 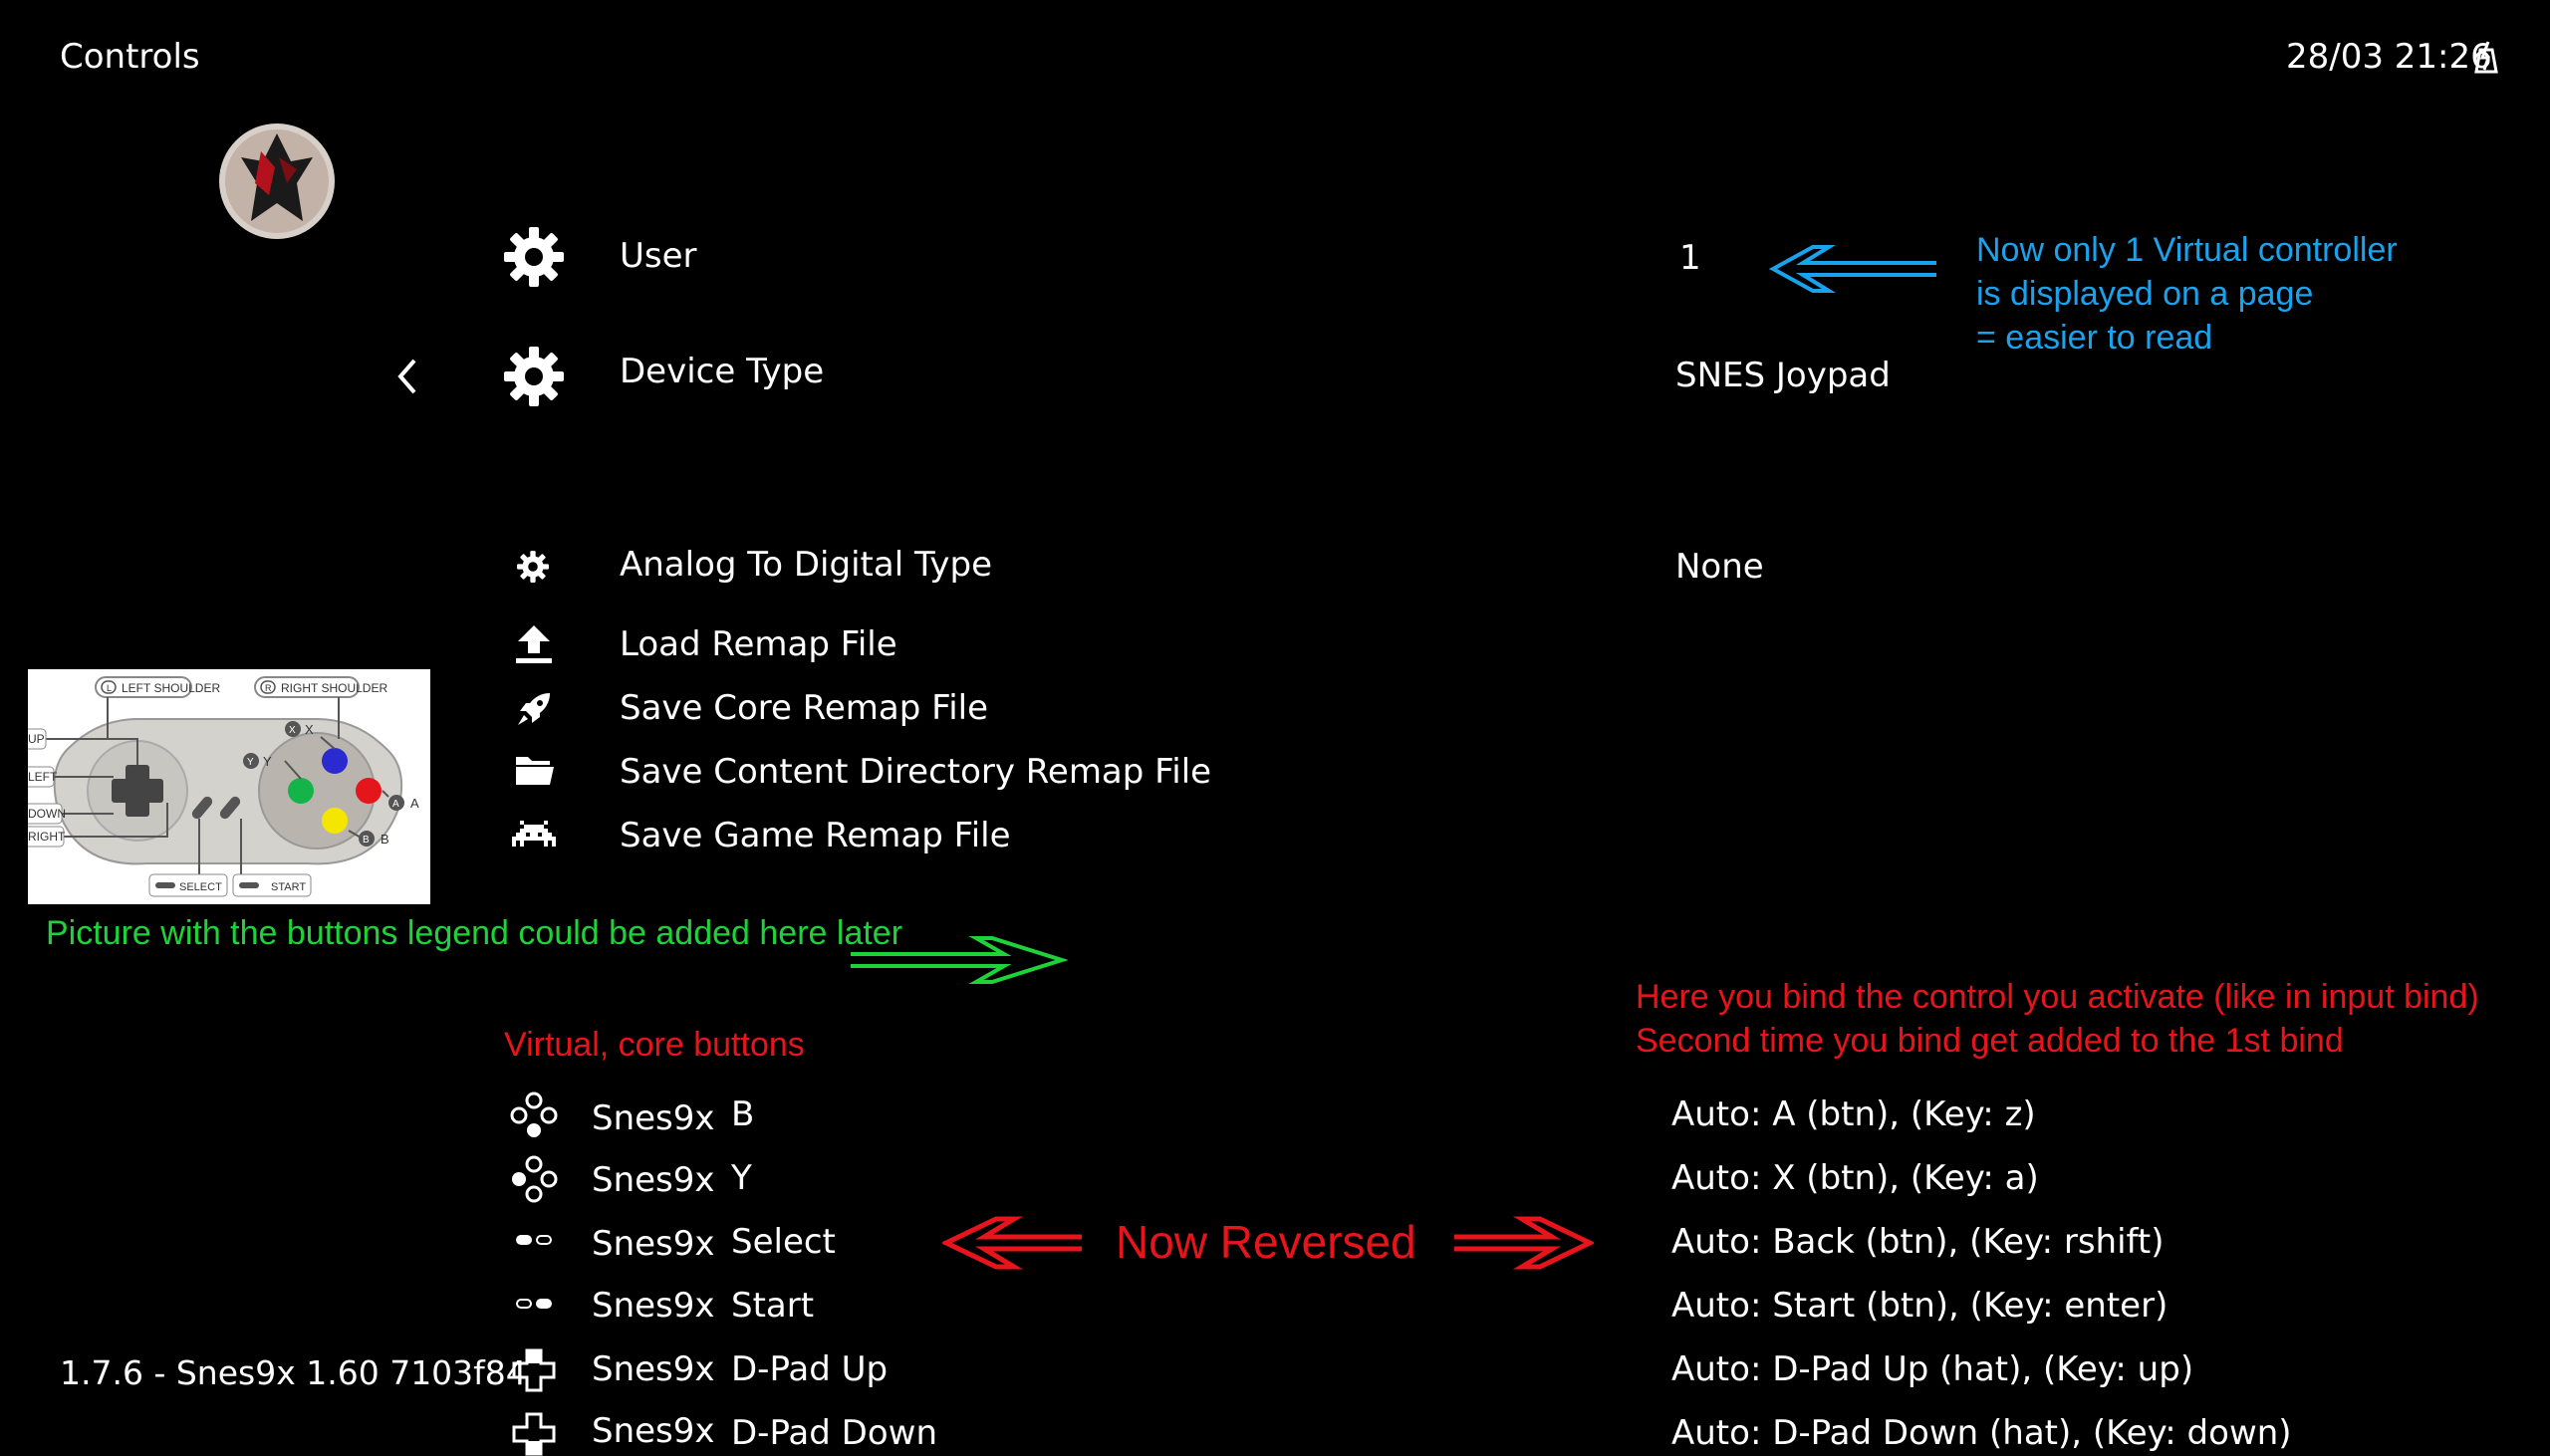 What do you see at coordinates (1690, 258) in the screenshot?
I see `setting-user-value: 1` at bounding box center [1690, 258].